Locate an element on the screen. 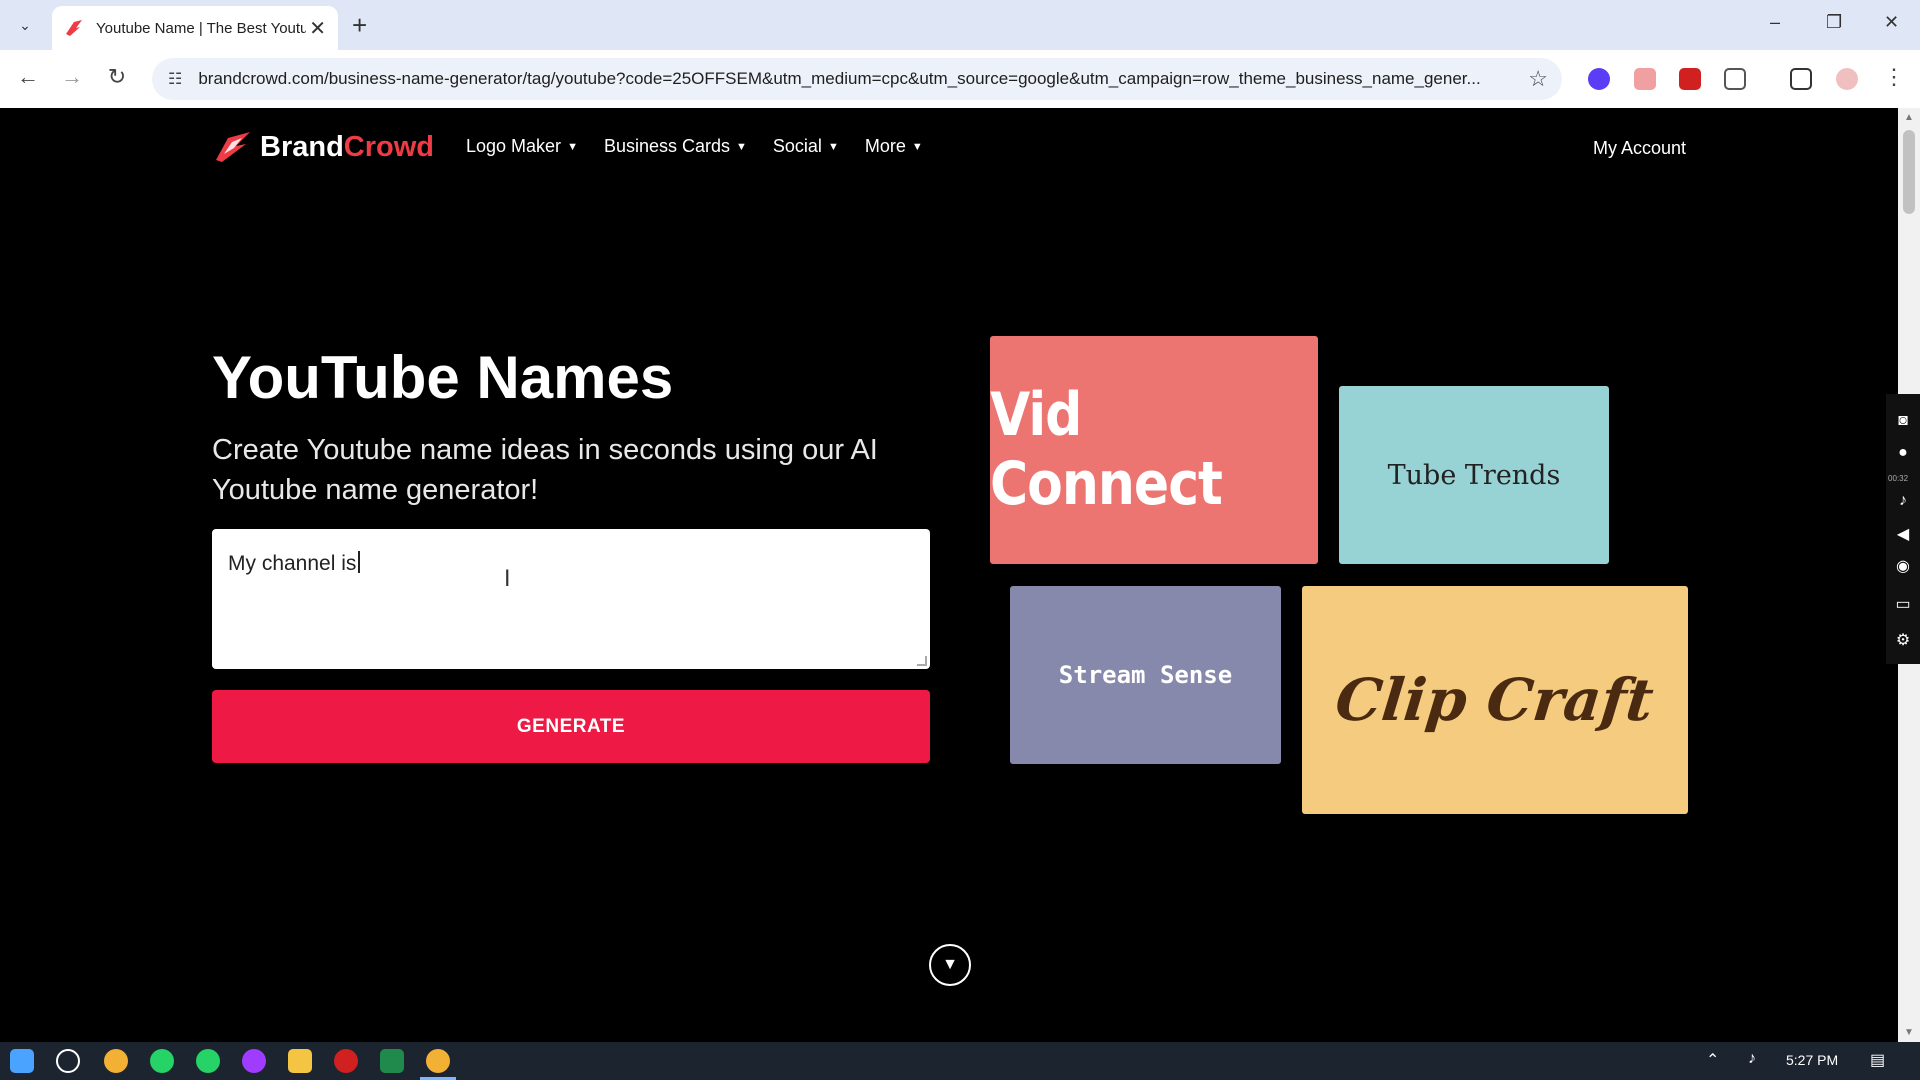  record-icon: ● is located at coordinates (1903, 454).